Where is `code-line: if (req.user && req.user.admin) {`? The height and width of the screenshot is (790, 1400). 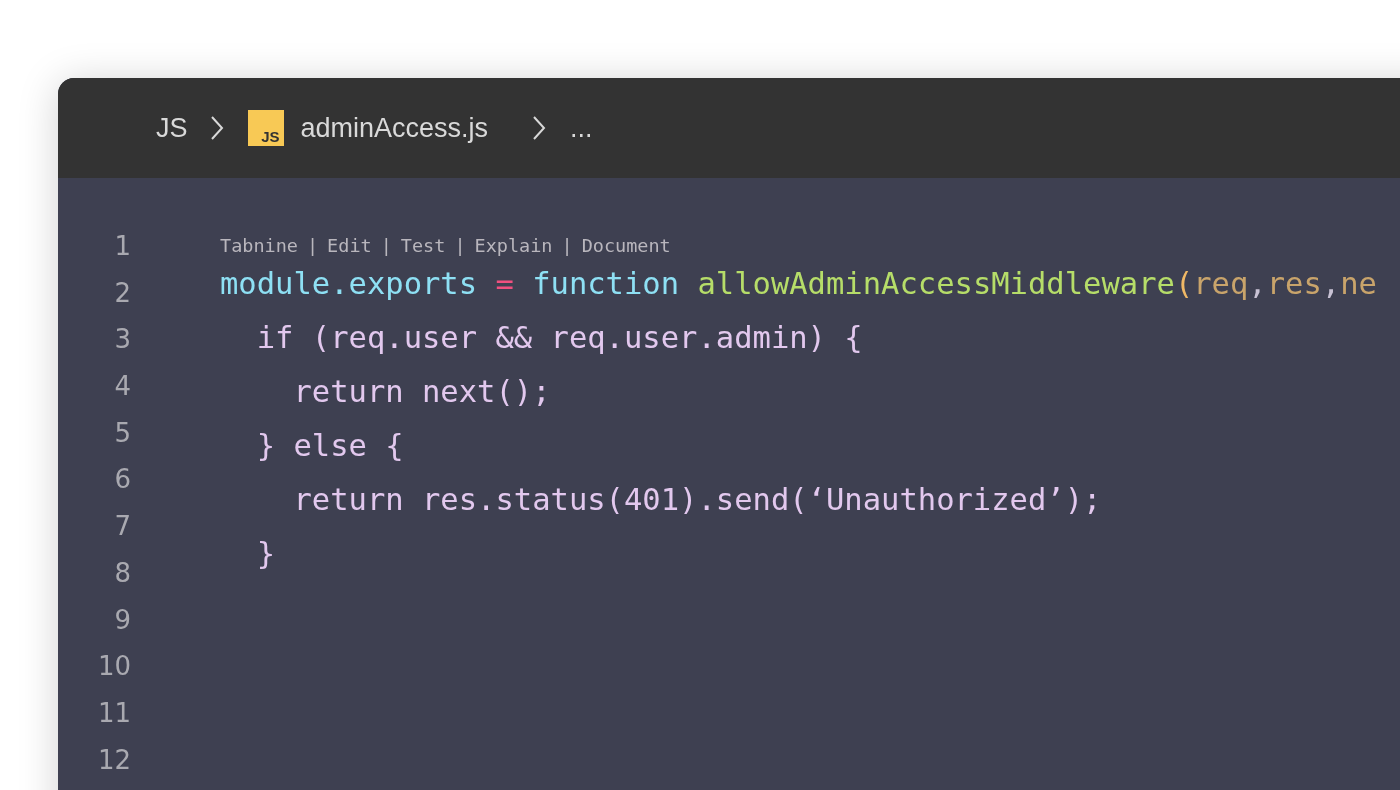 code-line: if (req.user && req.user.admin) { is located at coordinates (559, 338).